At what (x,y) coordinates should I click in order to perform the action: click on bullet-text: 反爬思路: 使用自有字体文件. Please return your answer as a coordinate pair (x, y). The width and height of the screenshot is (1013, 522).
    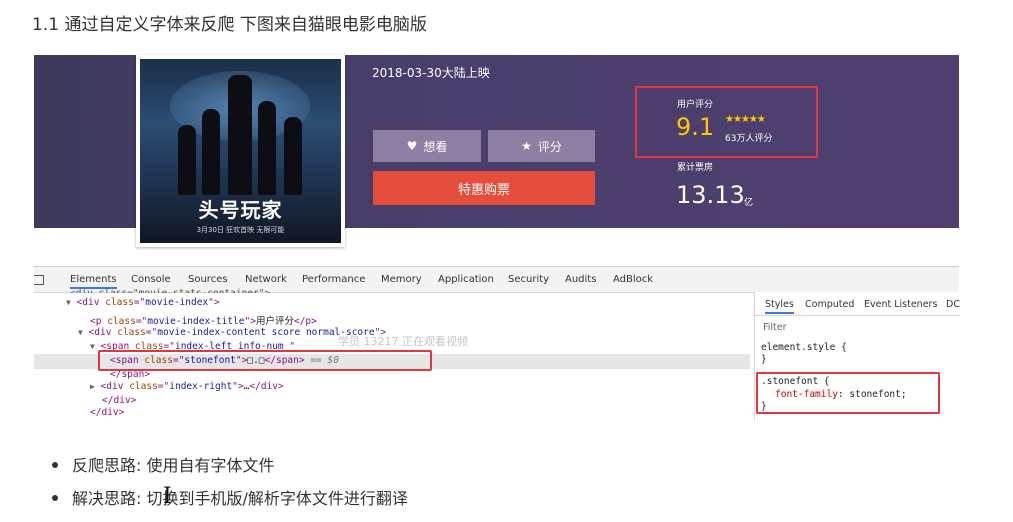
    Looking at the image, I should click on (173, 465).